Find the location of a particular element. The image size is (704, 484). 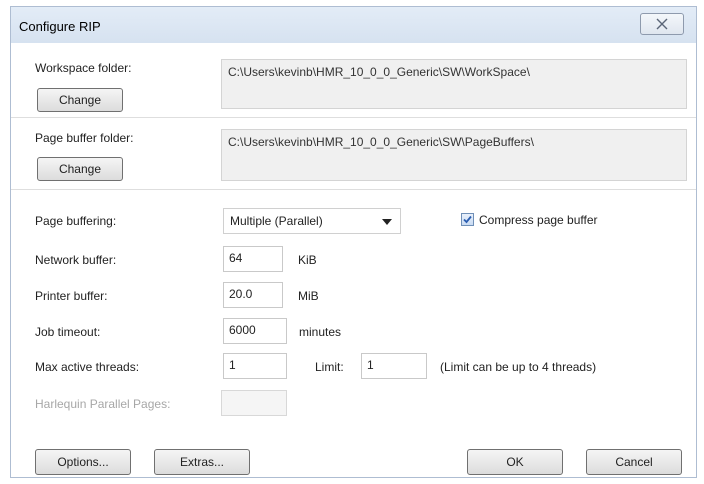

network-buffer-input: 64 is located at coordinates (253, 259).